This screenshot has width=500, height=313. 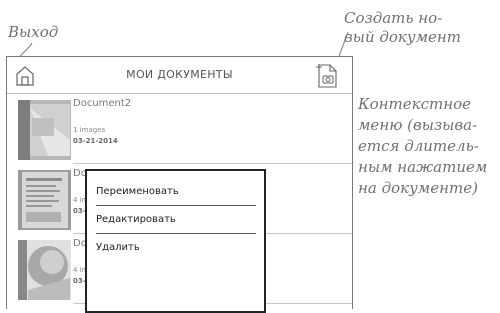 I want to click on document-title: Document2, so click(x=102, y=103).